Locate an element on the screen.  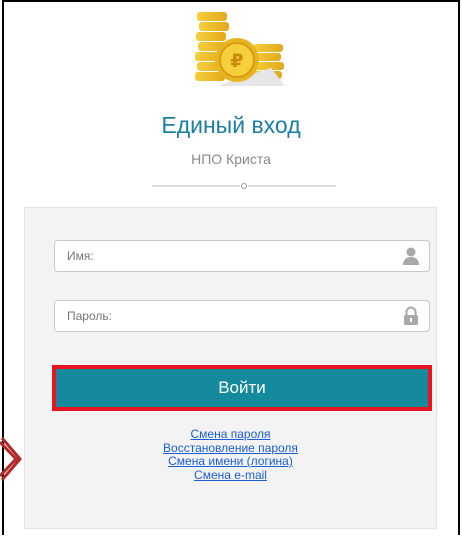
circle-divider-icon is located at coordinates (244, 186).